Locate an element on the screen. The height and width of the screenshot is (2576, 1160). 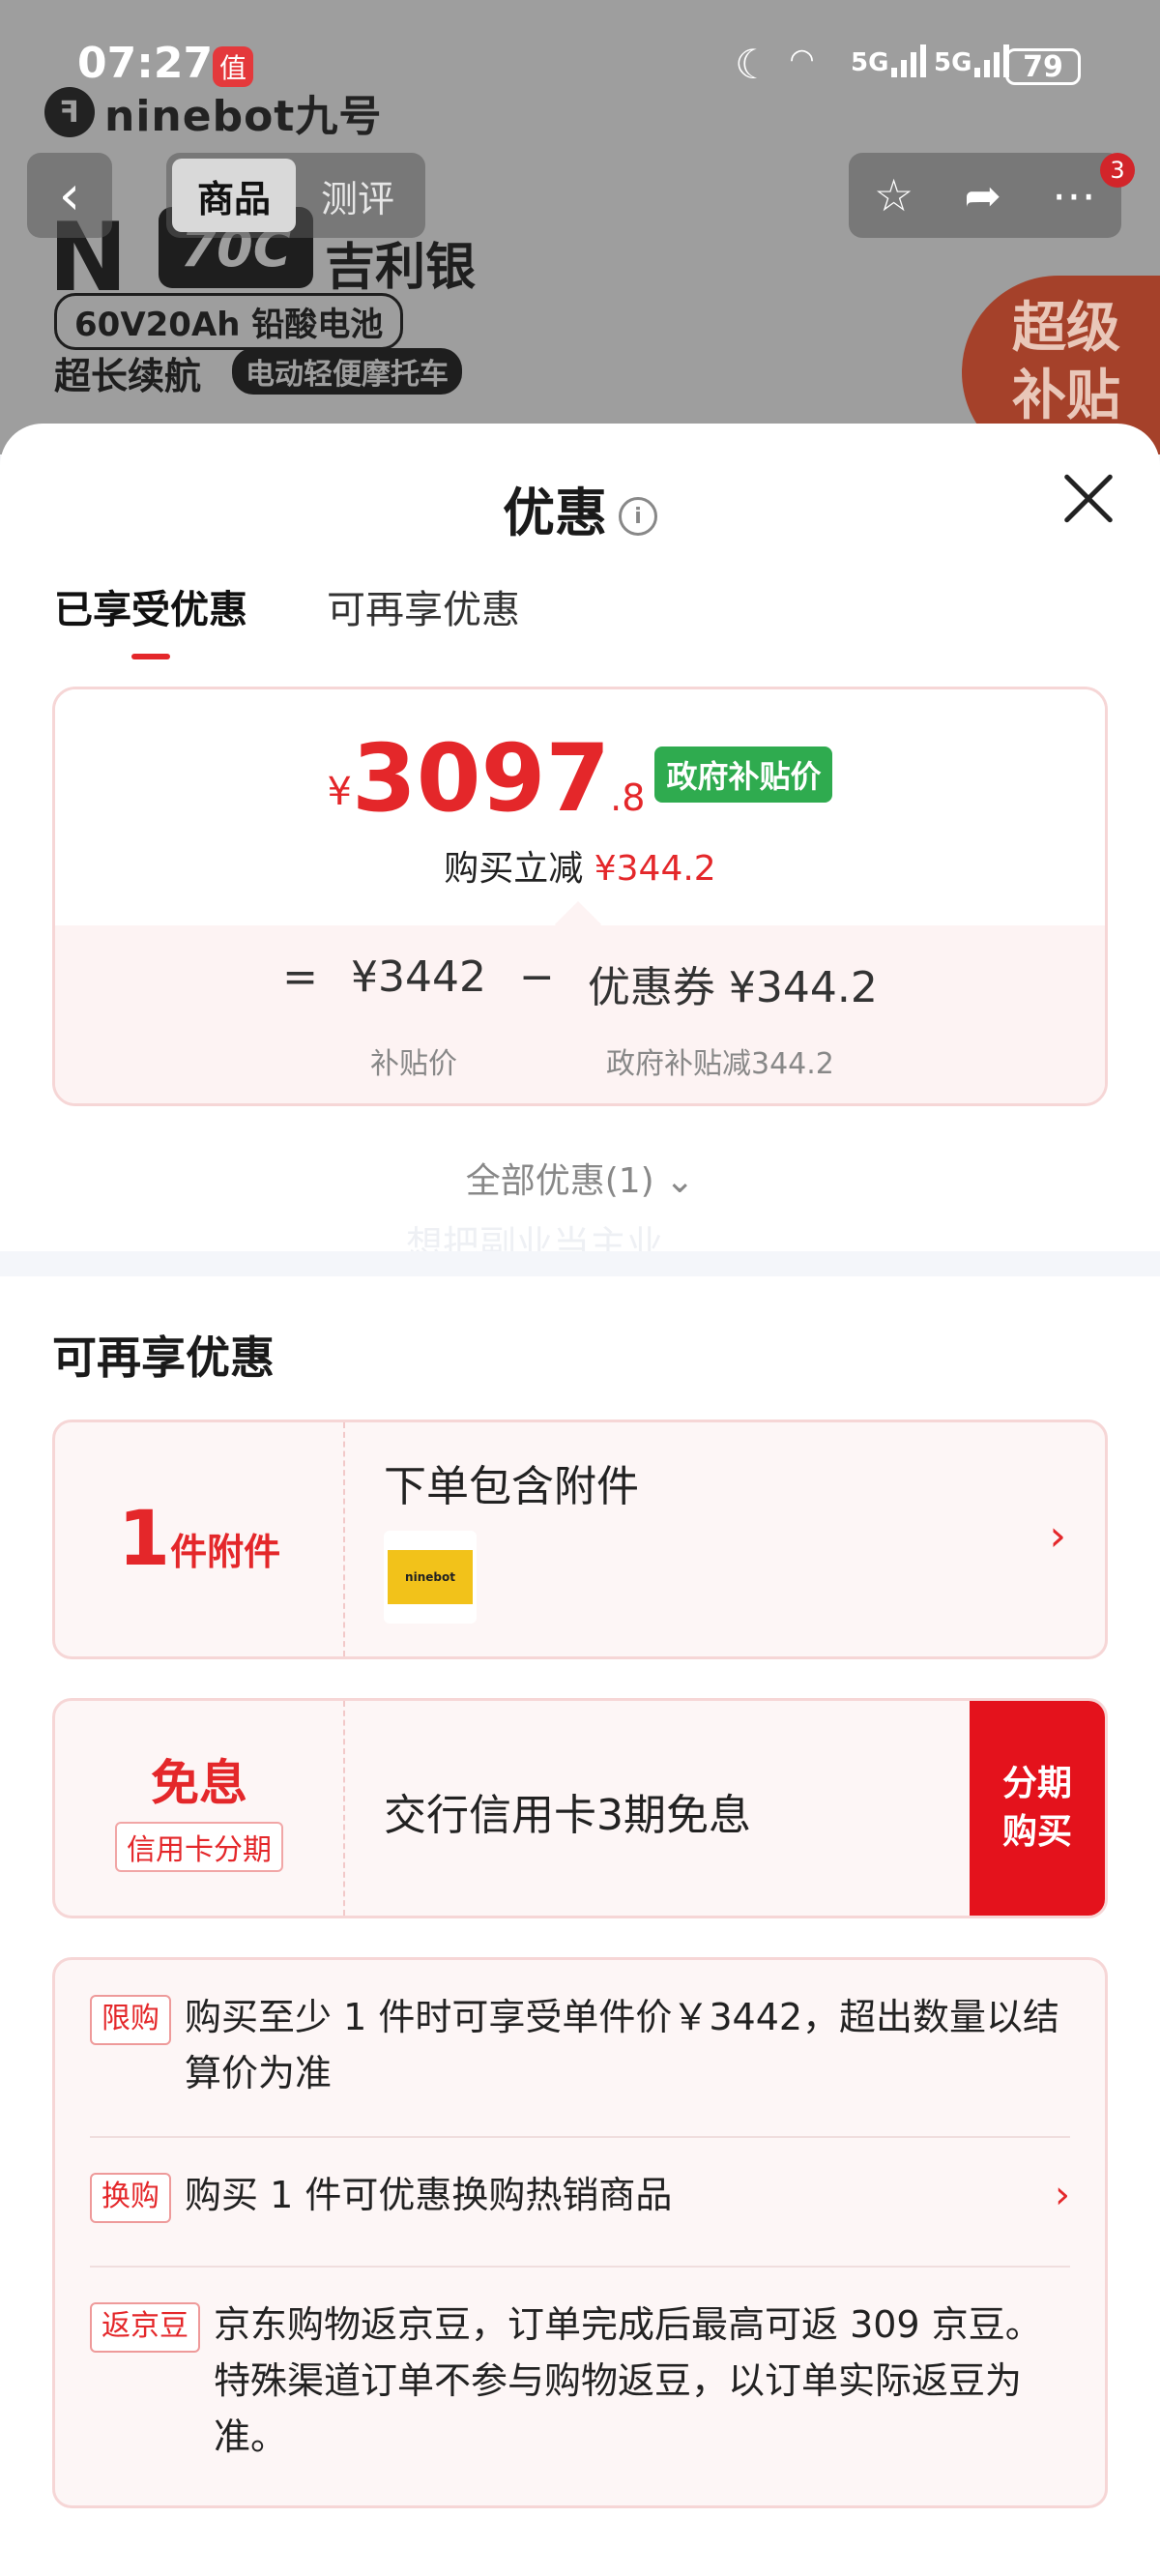
accessory-title: 下单包含附件 is located at coordinates (512, 1486).